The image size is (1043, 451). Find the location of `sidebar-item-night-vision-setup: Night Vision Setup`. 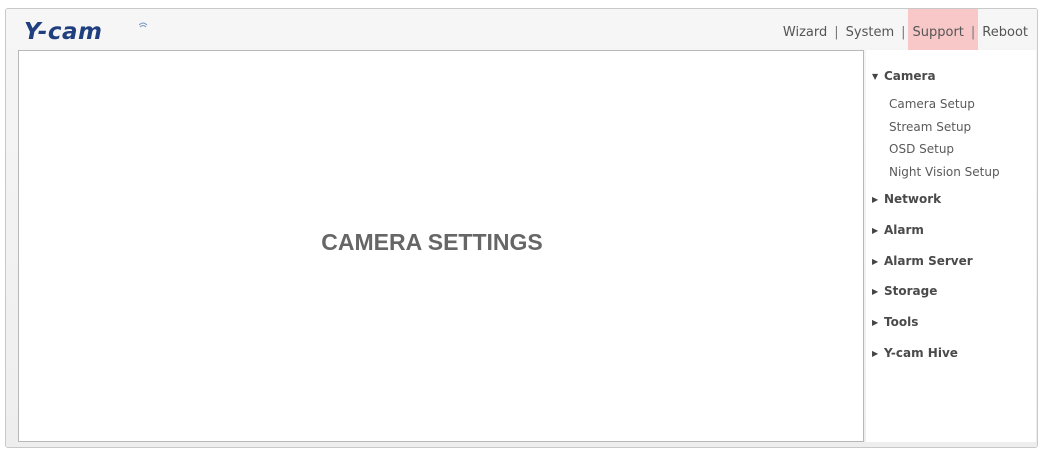

sidebar-item-night-vision-setup: Night Vision Setup is located at coordinates (944, 172).